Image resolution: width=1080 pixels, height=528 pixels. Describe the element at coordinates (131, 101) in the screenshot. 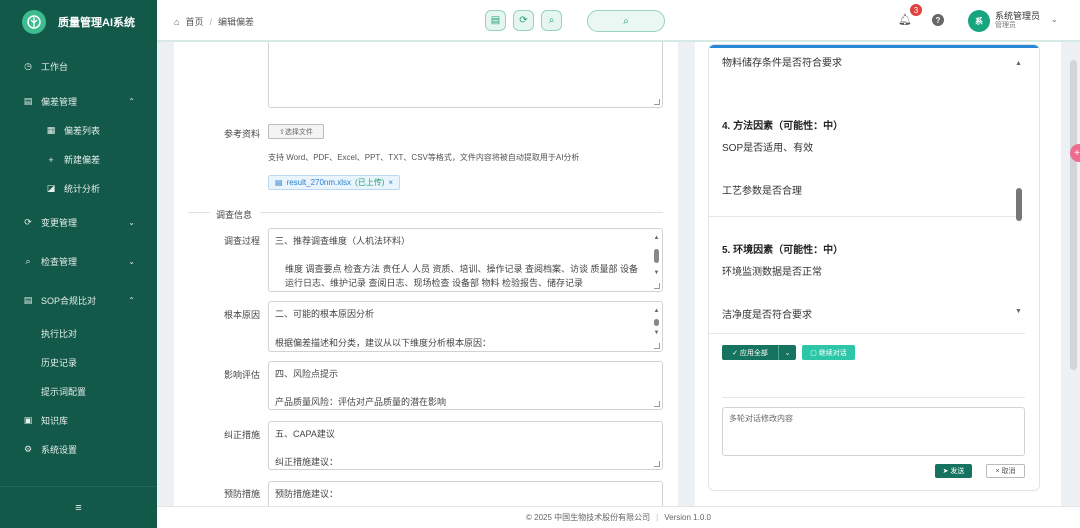

I see `chevron-up-icon: ⌃` at that location.